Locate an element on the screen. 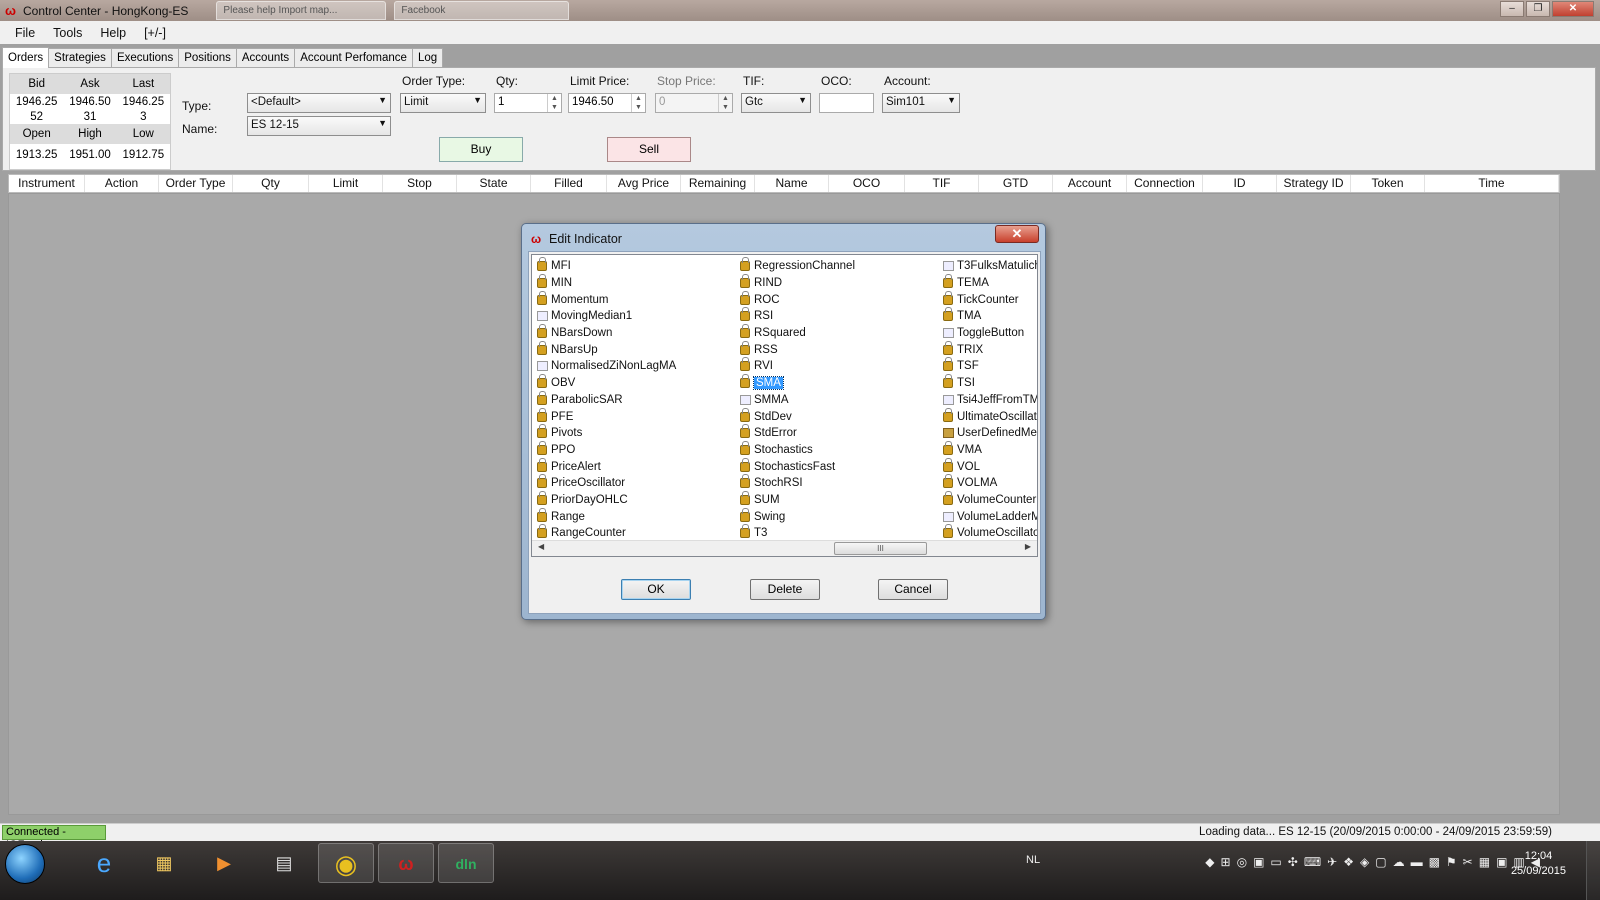 The image size is (1600, 900). indicator-item: SMMA is located at coordinates (837, 400).